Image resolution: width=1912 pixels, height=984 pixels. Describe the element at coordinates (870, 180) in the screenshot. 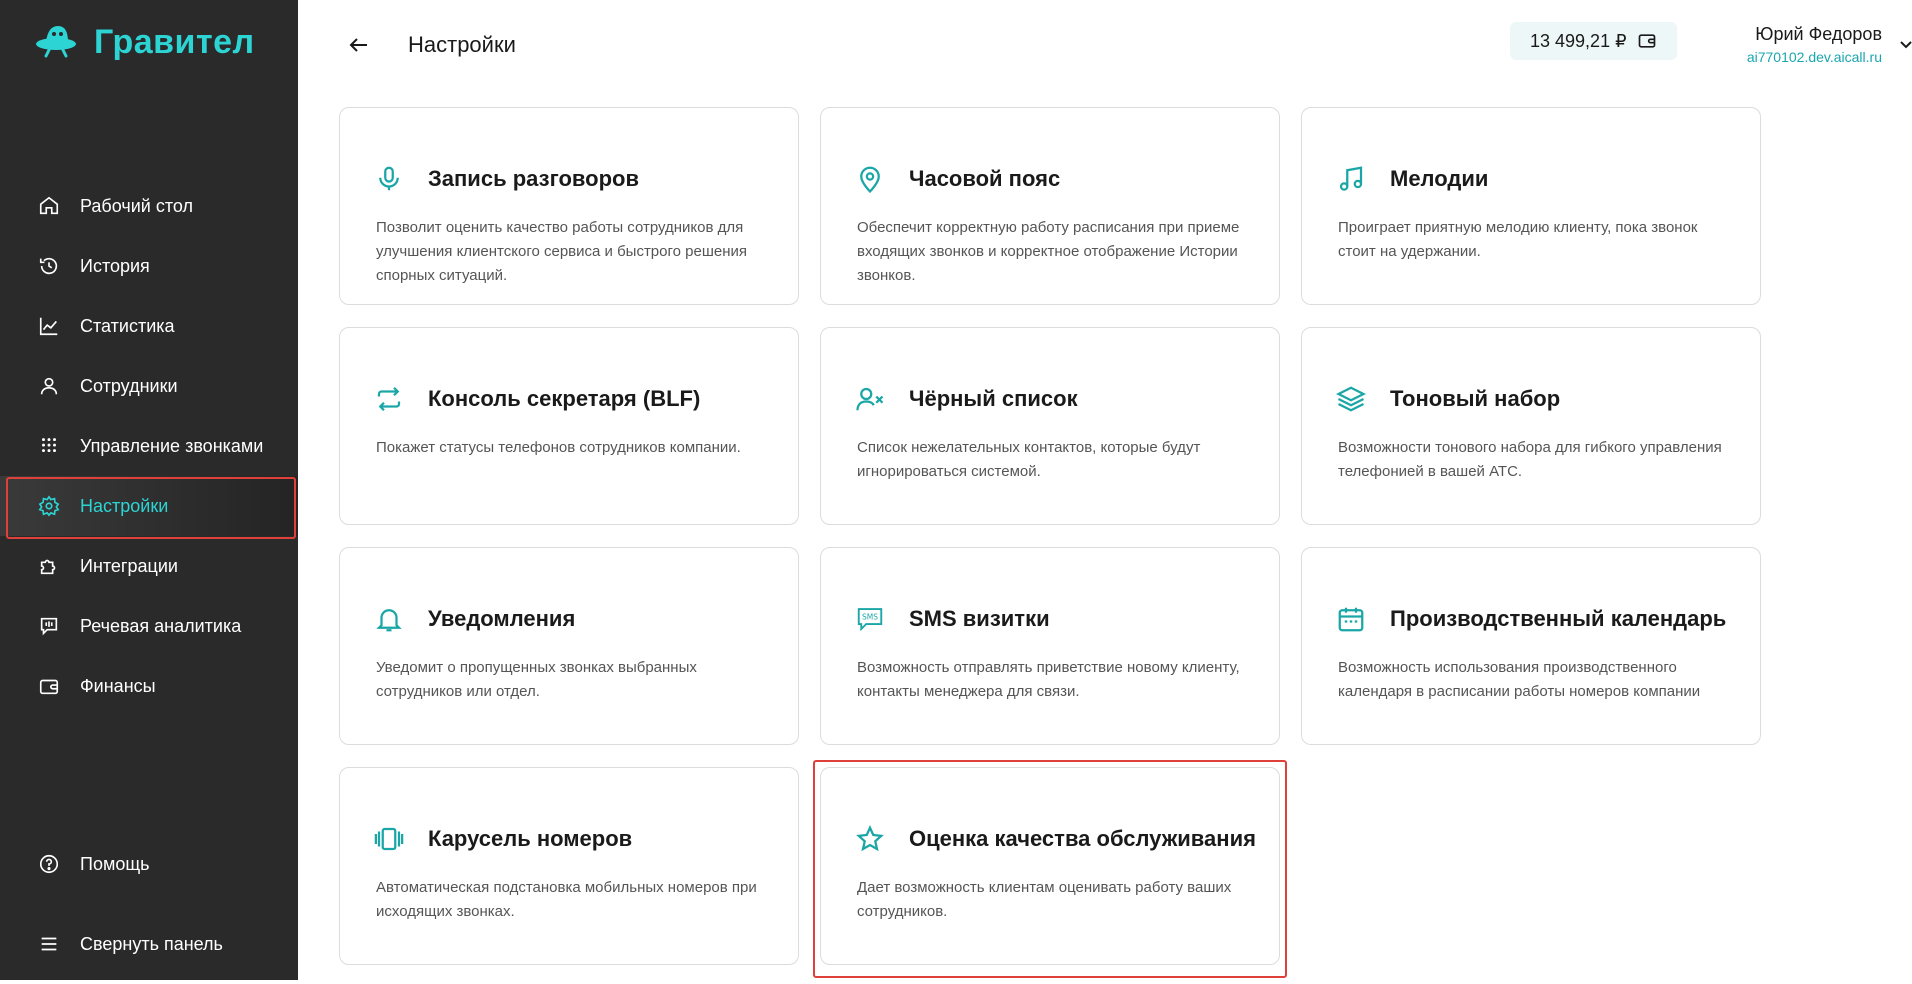

I see `location-pin-icon` at that location.